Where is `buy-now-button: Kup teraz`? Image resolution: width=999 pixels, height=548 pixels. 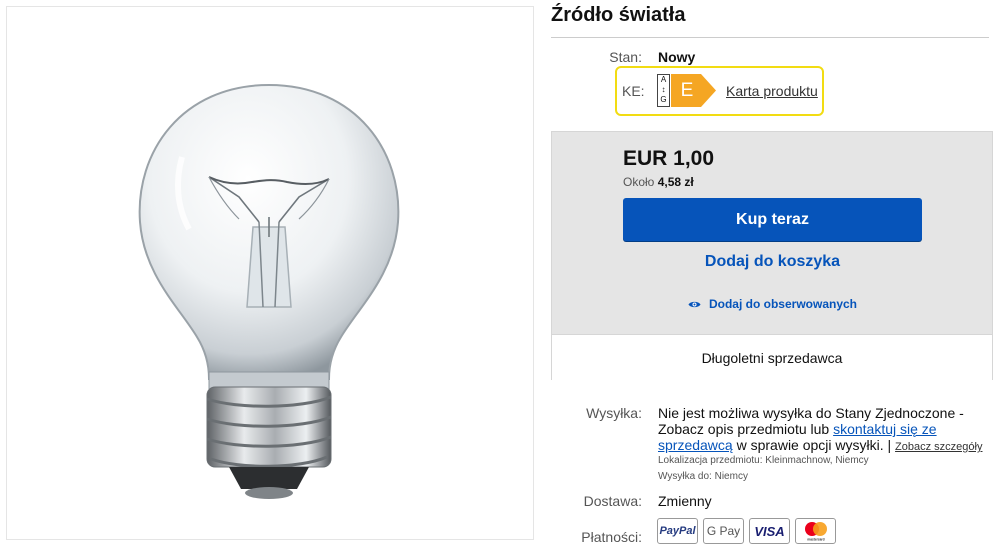
buy-now-button: Kup teraz is located at coordinates (772, 219).